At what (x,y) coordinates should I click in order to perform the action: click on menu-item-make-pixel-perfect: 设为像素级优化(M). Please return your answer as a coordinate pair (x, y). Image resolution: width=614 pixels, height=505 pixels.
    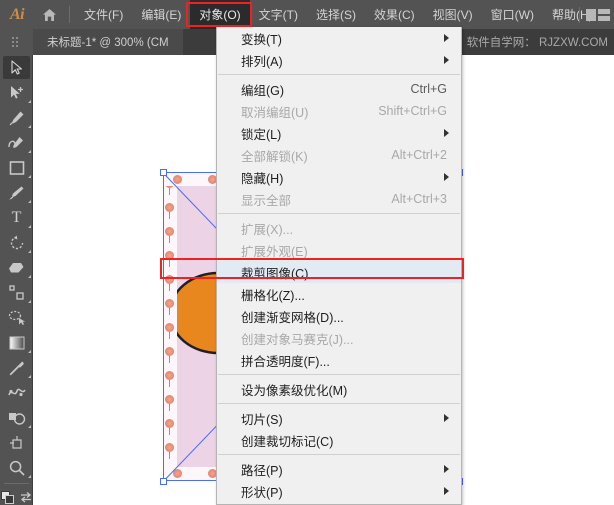
    Looking at the image, I should click on (339, 389).